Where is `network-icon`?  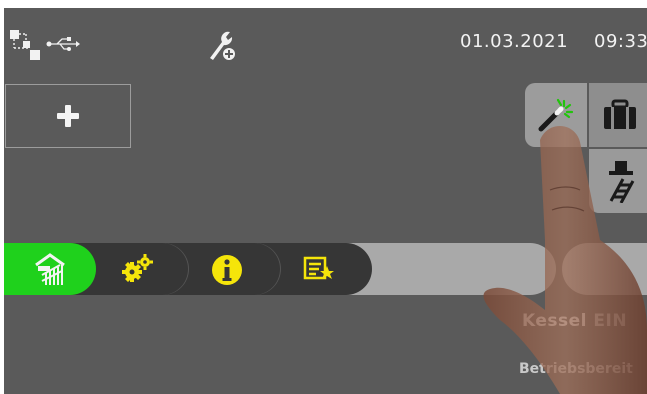
network-icon is located at coordinates (25, 45).